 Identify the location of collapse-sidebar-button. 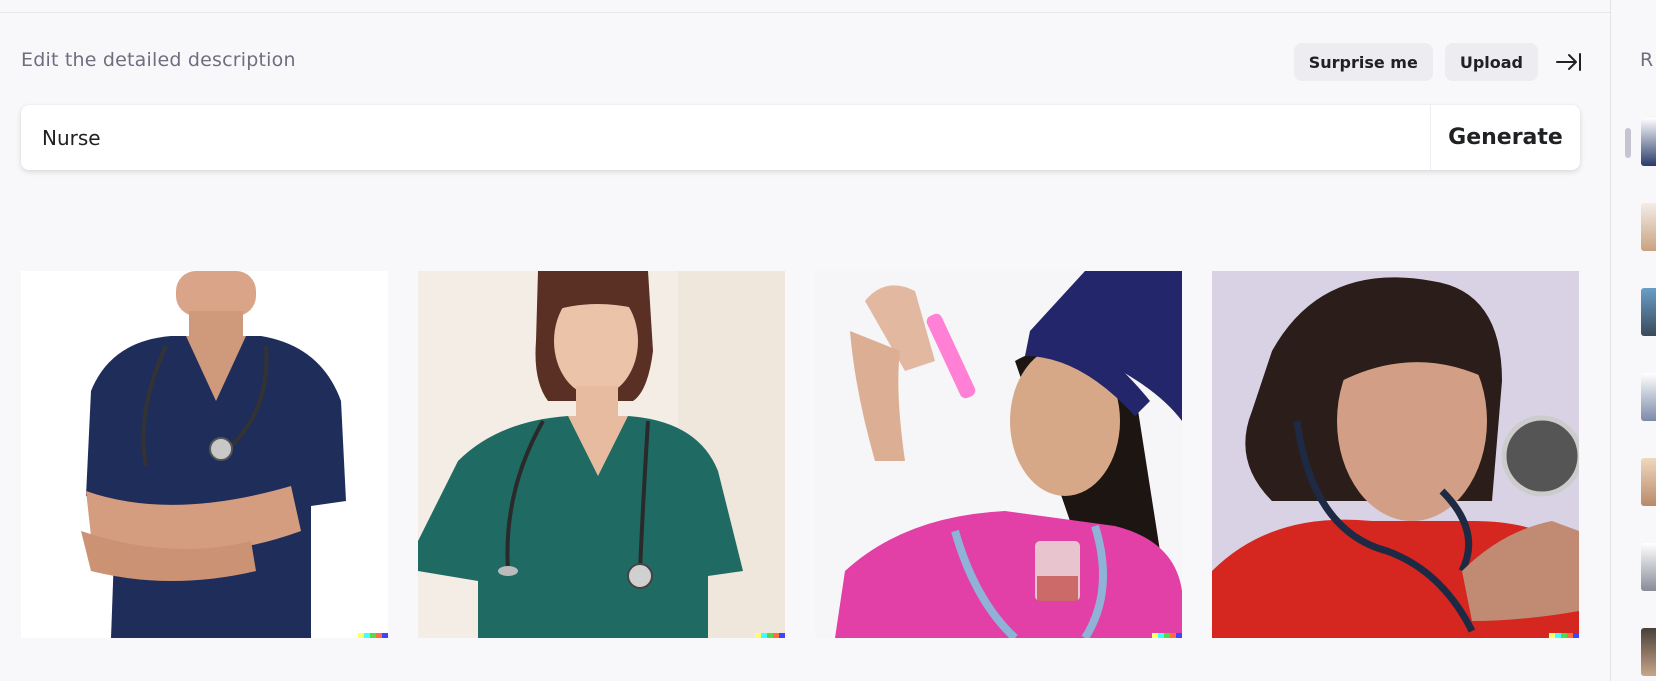
(1569, 62).